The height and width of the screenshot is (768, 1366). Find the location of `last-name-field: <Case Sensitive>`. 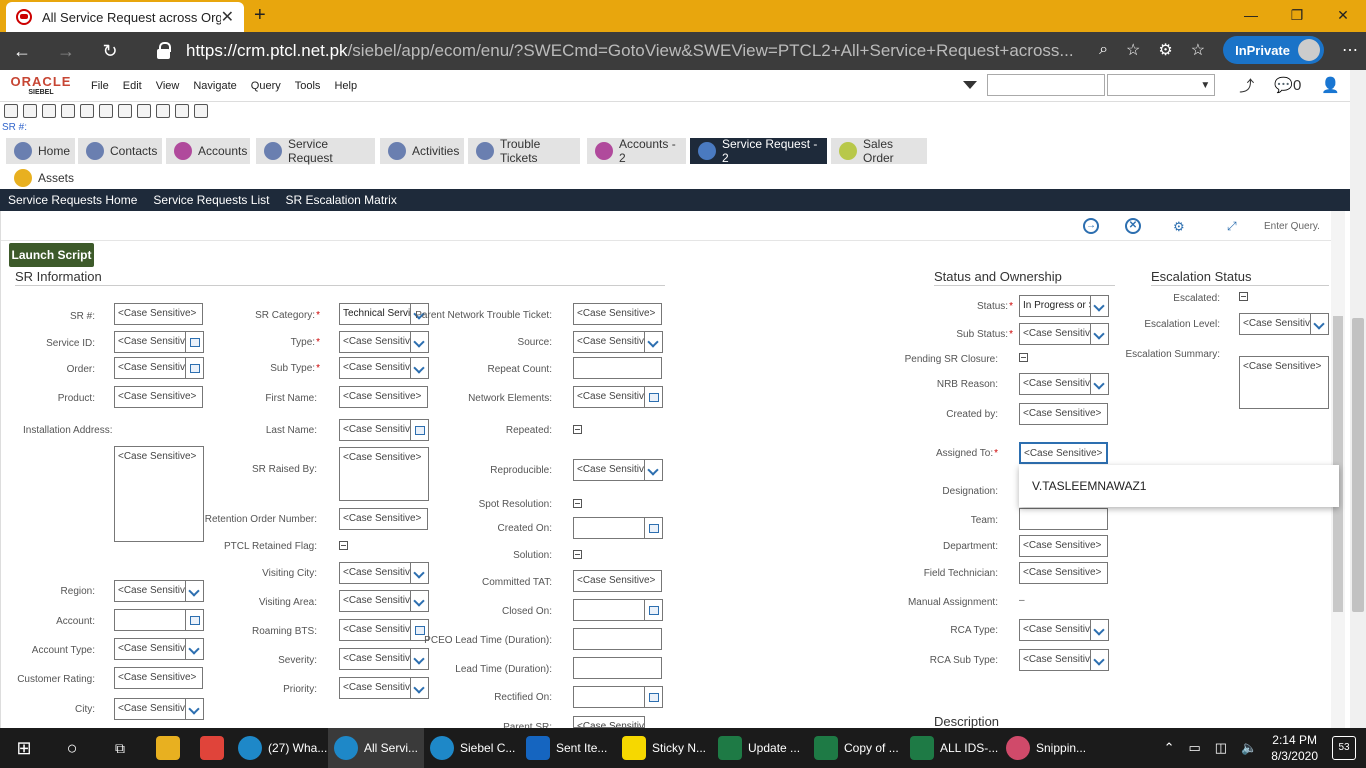

last-name-field: <Case Sensitive> is located at coordinates (375, 430).